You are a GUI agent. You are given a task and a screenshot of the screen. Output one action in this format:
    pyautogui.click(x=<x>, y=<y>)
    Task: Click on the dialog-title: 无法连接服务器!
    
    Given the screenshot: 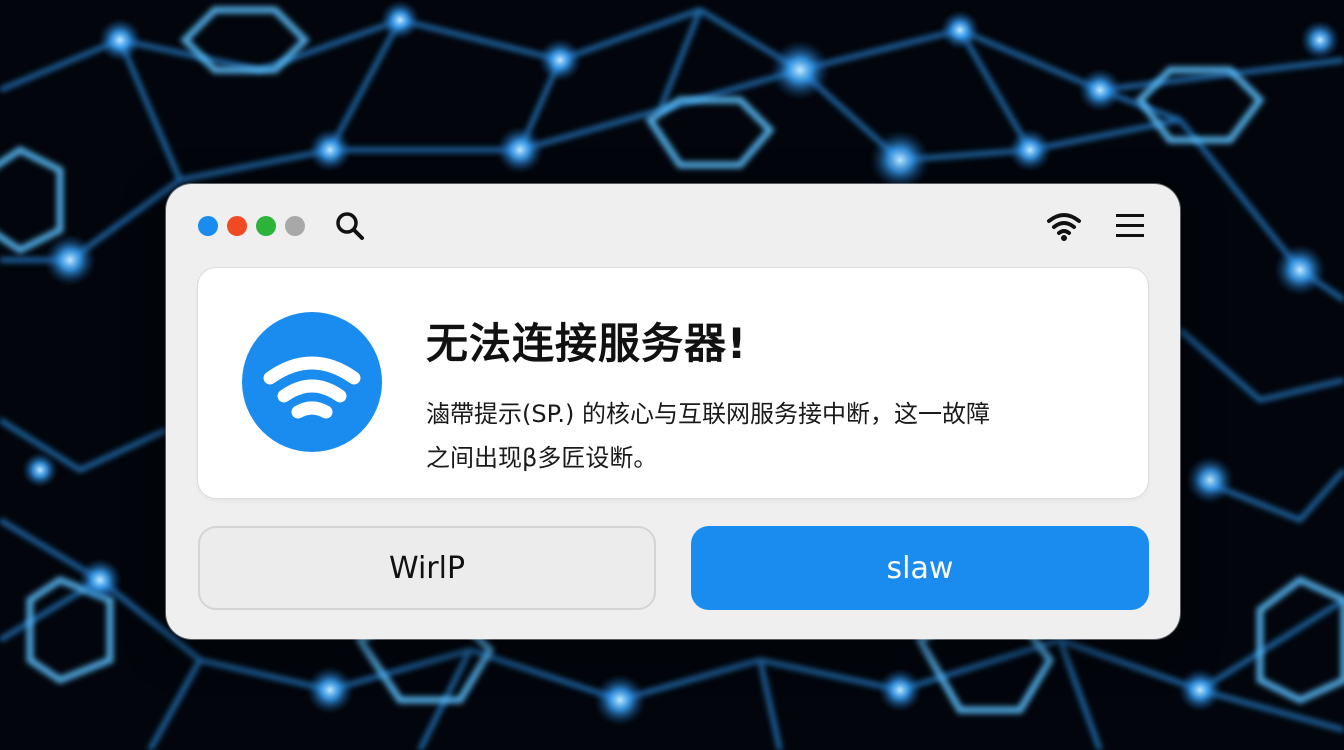 What is the action you would take?
    pyautogui.click(x=587, y=343)
    